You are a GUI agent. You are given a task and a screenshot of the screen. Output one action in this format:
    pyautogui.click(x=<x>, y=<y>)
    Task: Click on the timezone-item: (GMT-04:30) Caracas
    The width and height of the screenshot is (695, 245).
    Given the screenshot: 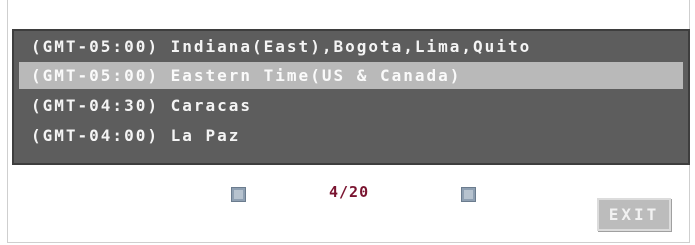 What is the action you would take?
    pyautogui.click(x=351, y=105)
    